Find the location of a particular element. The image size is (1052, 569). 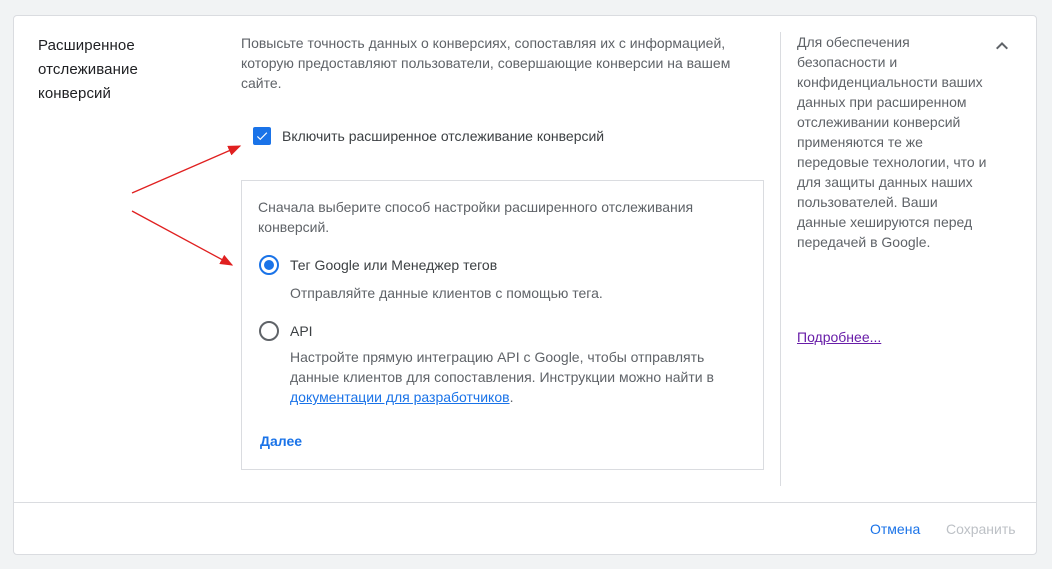

radio-api-description-end: . is located at coordinates (511, 397).